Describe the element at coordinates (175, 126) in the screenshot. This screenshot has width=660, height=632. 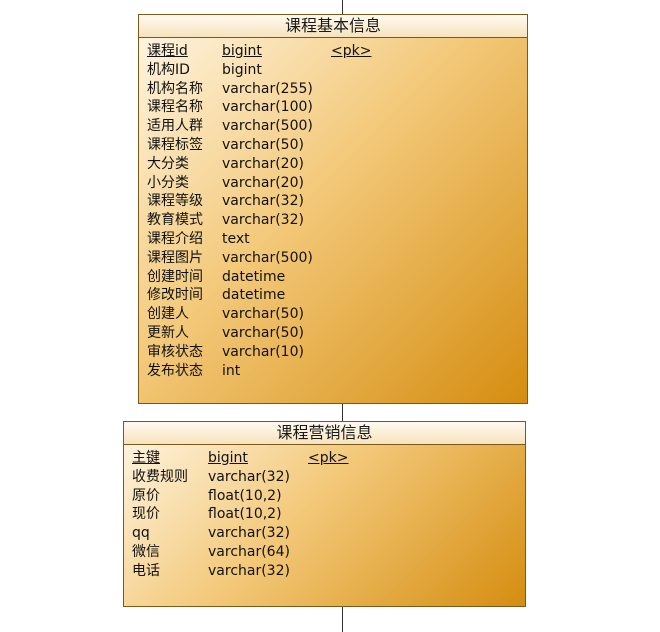
I see `attribute-name: 适用人群` at that location.